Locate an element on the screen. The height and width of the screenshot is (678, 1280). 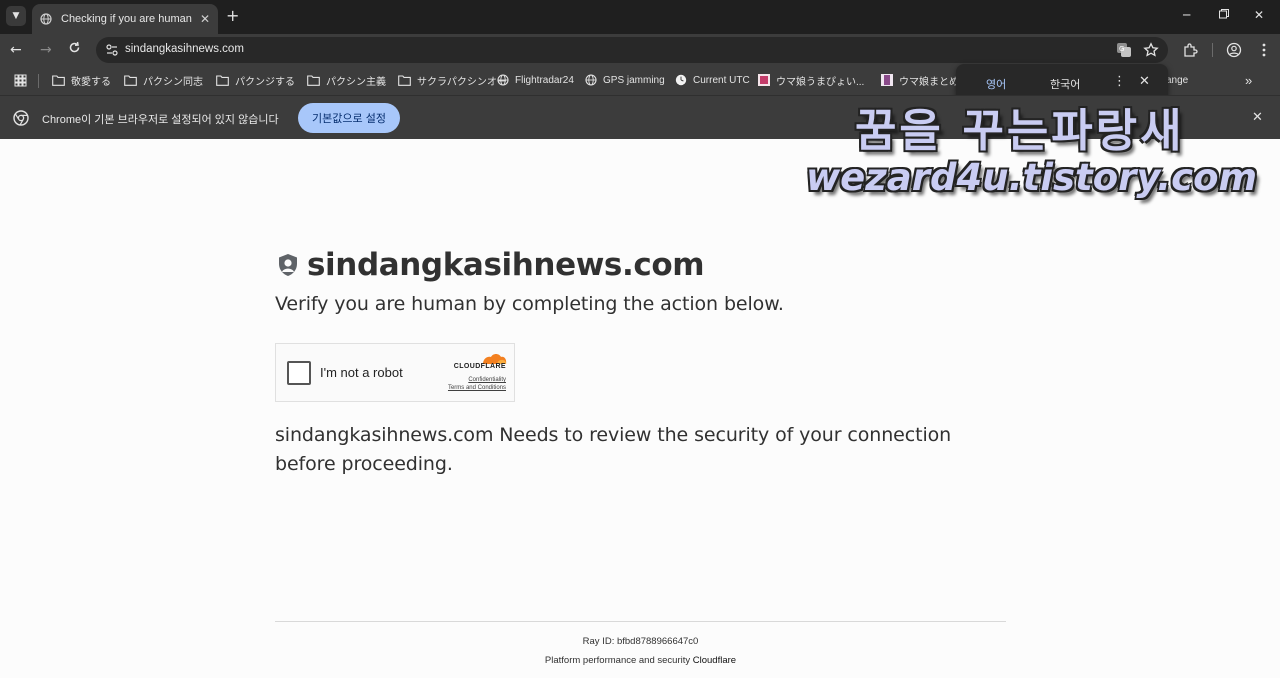
bookmark-folder-0: 敬愛する is located at coordinates (81, 80).